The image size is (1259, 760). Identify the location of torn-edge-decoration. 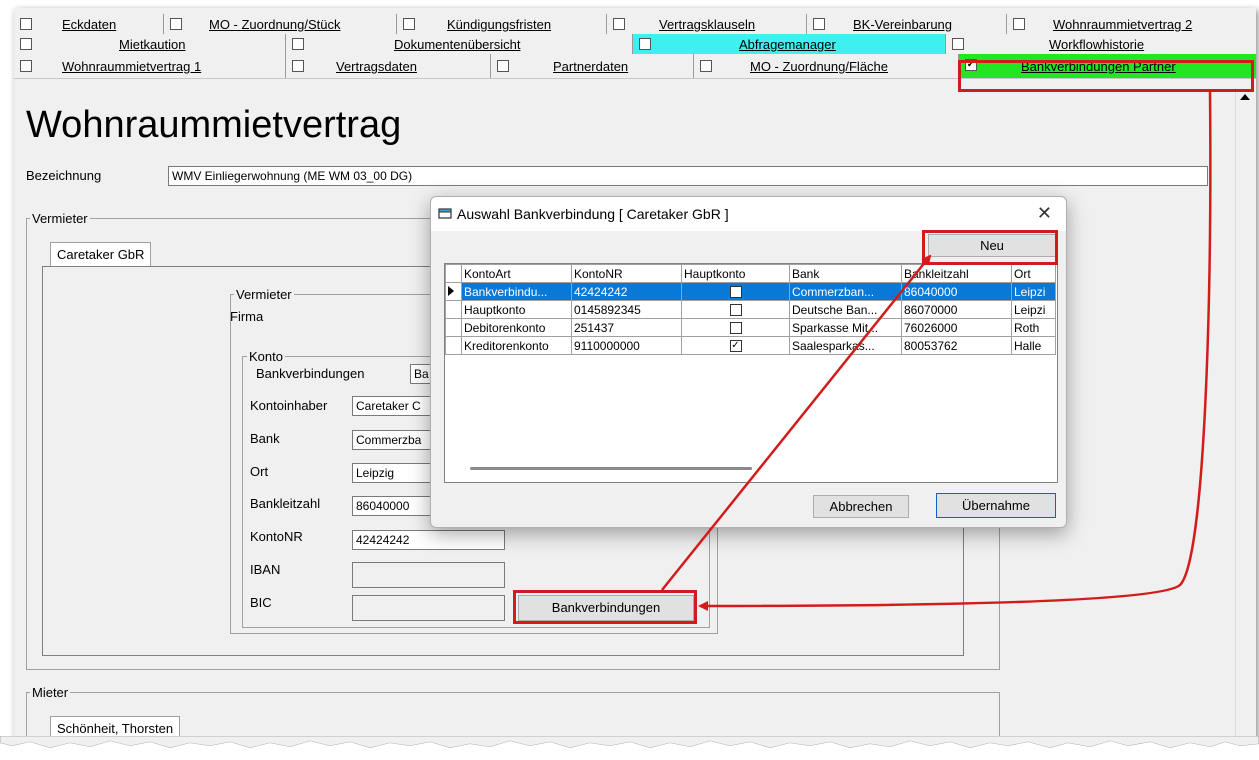
(629, 748).